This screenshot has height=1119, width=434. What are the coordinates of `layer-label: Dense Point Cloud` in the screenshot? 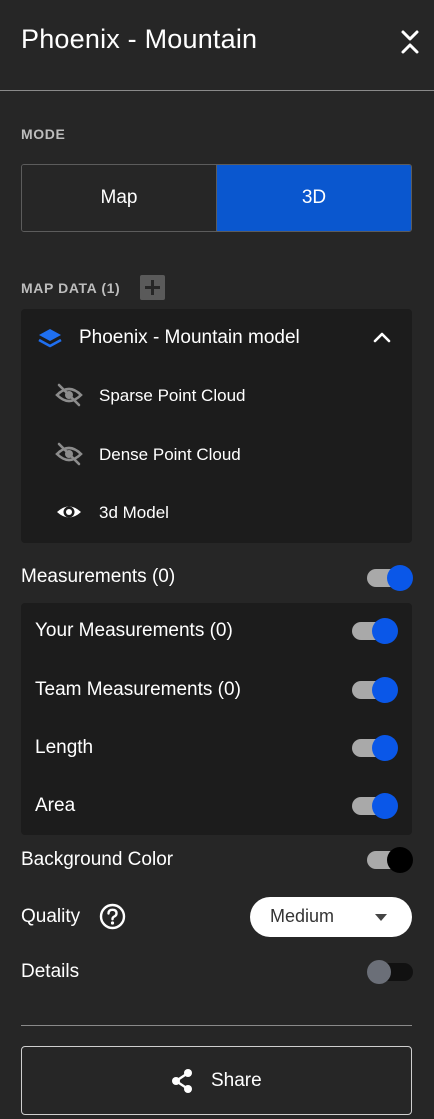 It's located at (170, 454).